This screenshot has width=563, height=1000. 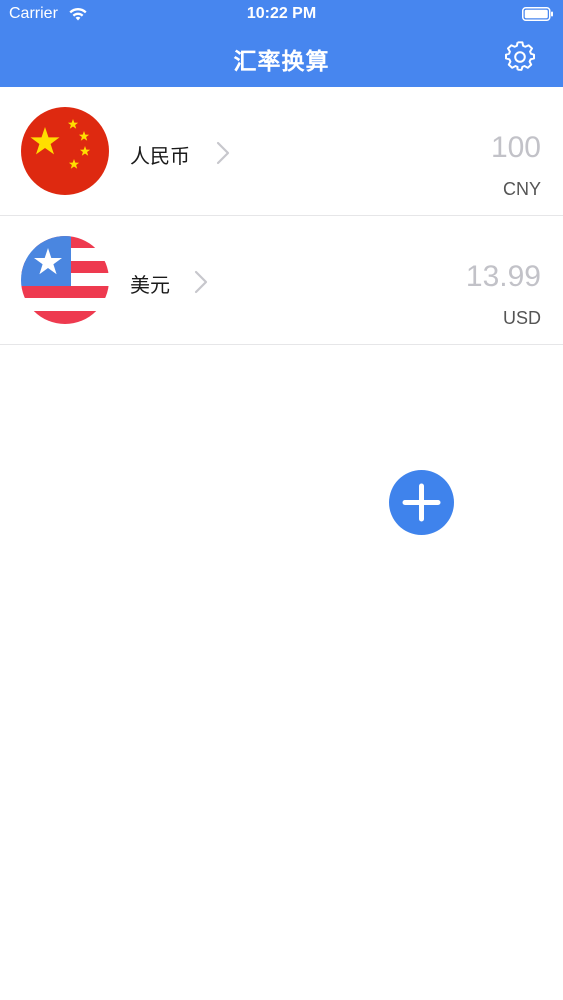 I want to click on currency-name: 人民币, so click(x=160, y=156).